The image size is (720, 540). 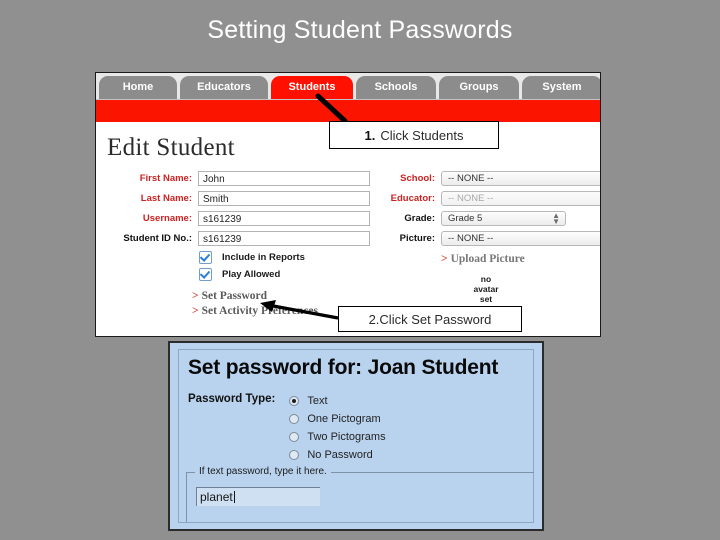 What do you see at coordinates (303, 311) in the screenshot?
I see `arrow-to-set-password-link` at bounding box center [303, 311].